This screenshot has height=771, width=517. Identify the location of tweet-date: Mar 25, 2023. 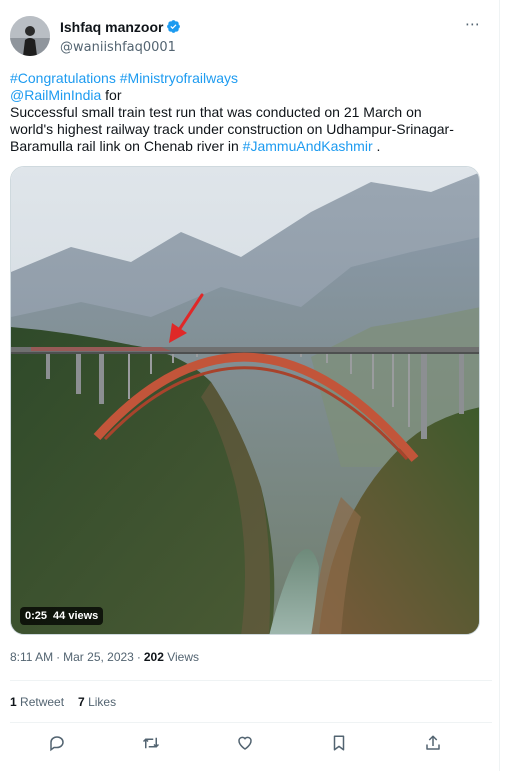
(98, 657).